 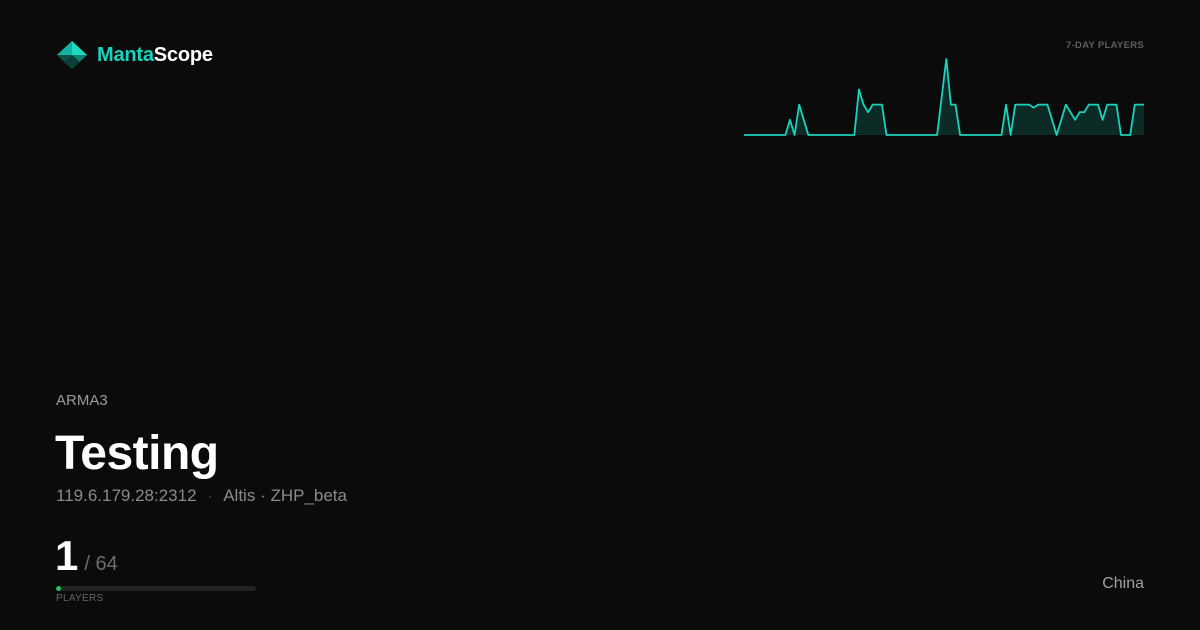 What do you see at coordinates (125, 55) in the screenshot?
I see `brand-name-accent: Manta` at bounding box center [125, 55].